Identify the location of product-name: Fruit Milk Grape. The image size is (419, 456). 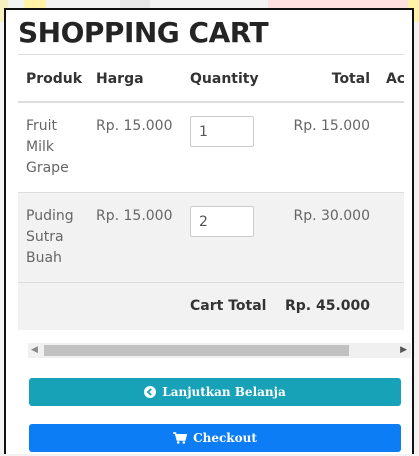
(53, 147).